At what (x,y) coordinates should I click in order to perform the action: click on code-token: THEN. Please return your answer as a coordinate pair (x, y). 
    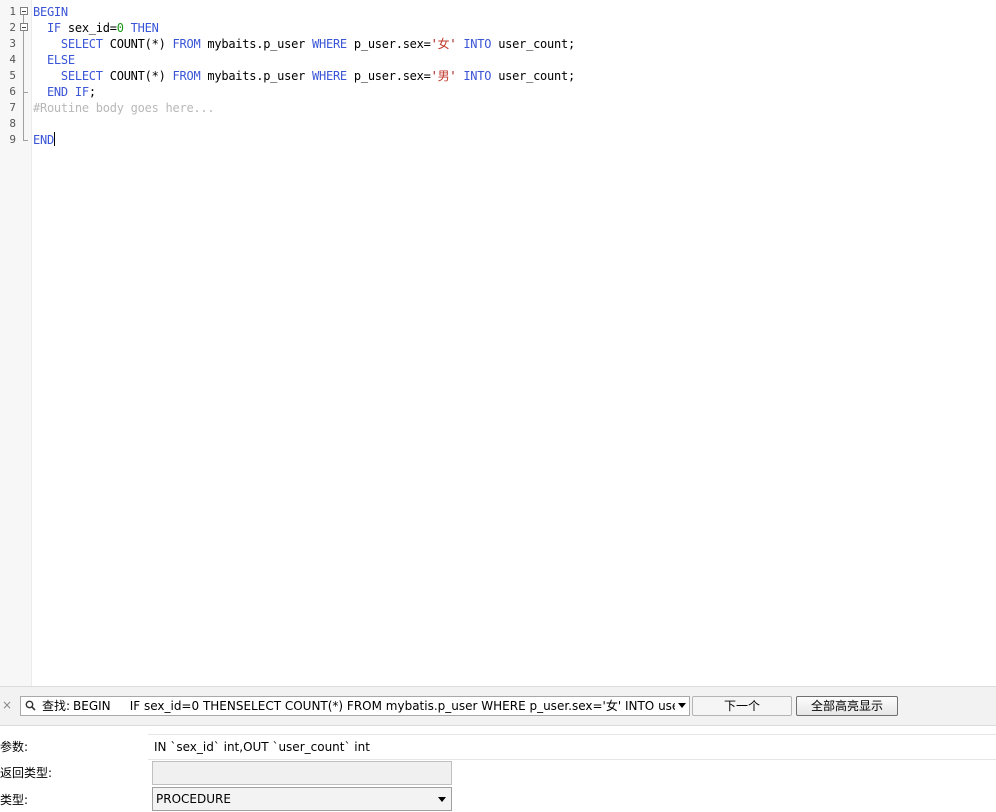
    Looking at the image, I should click on (144, 28).